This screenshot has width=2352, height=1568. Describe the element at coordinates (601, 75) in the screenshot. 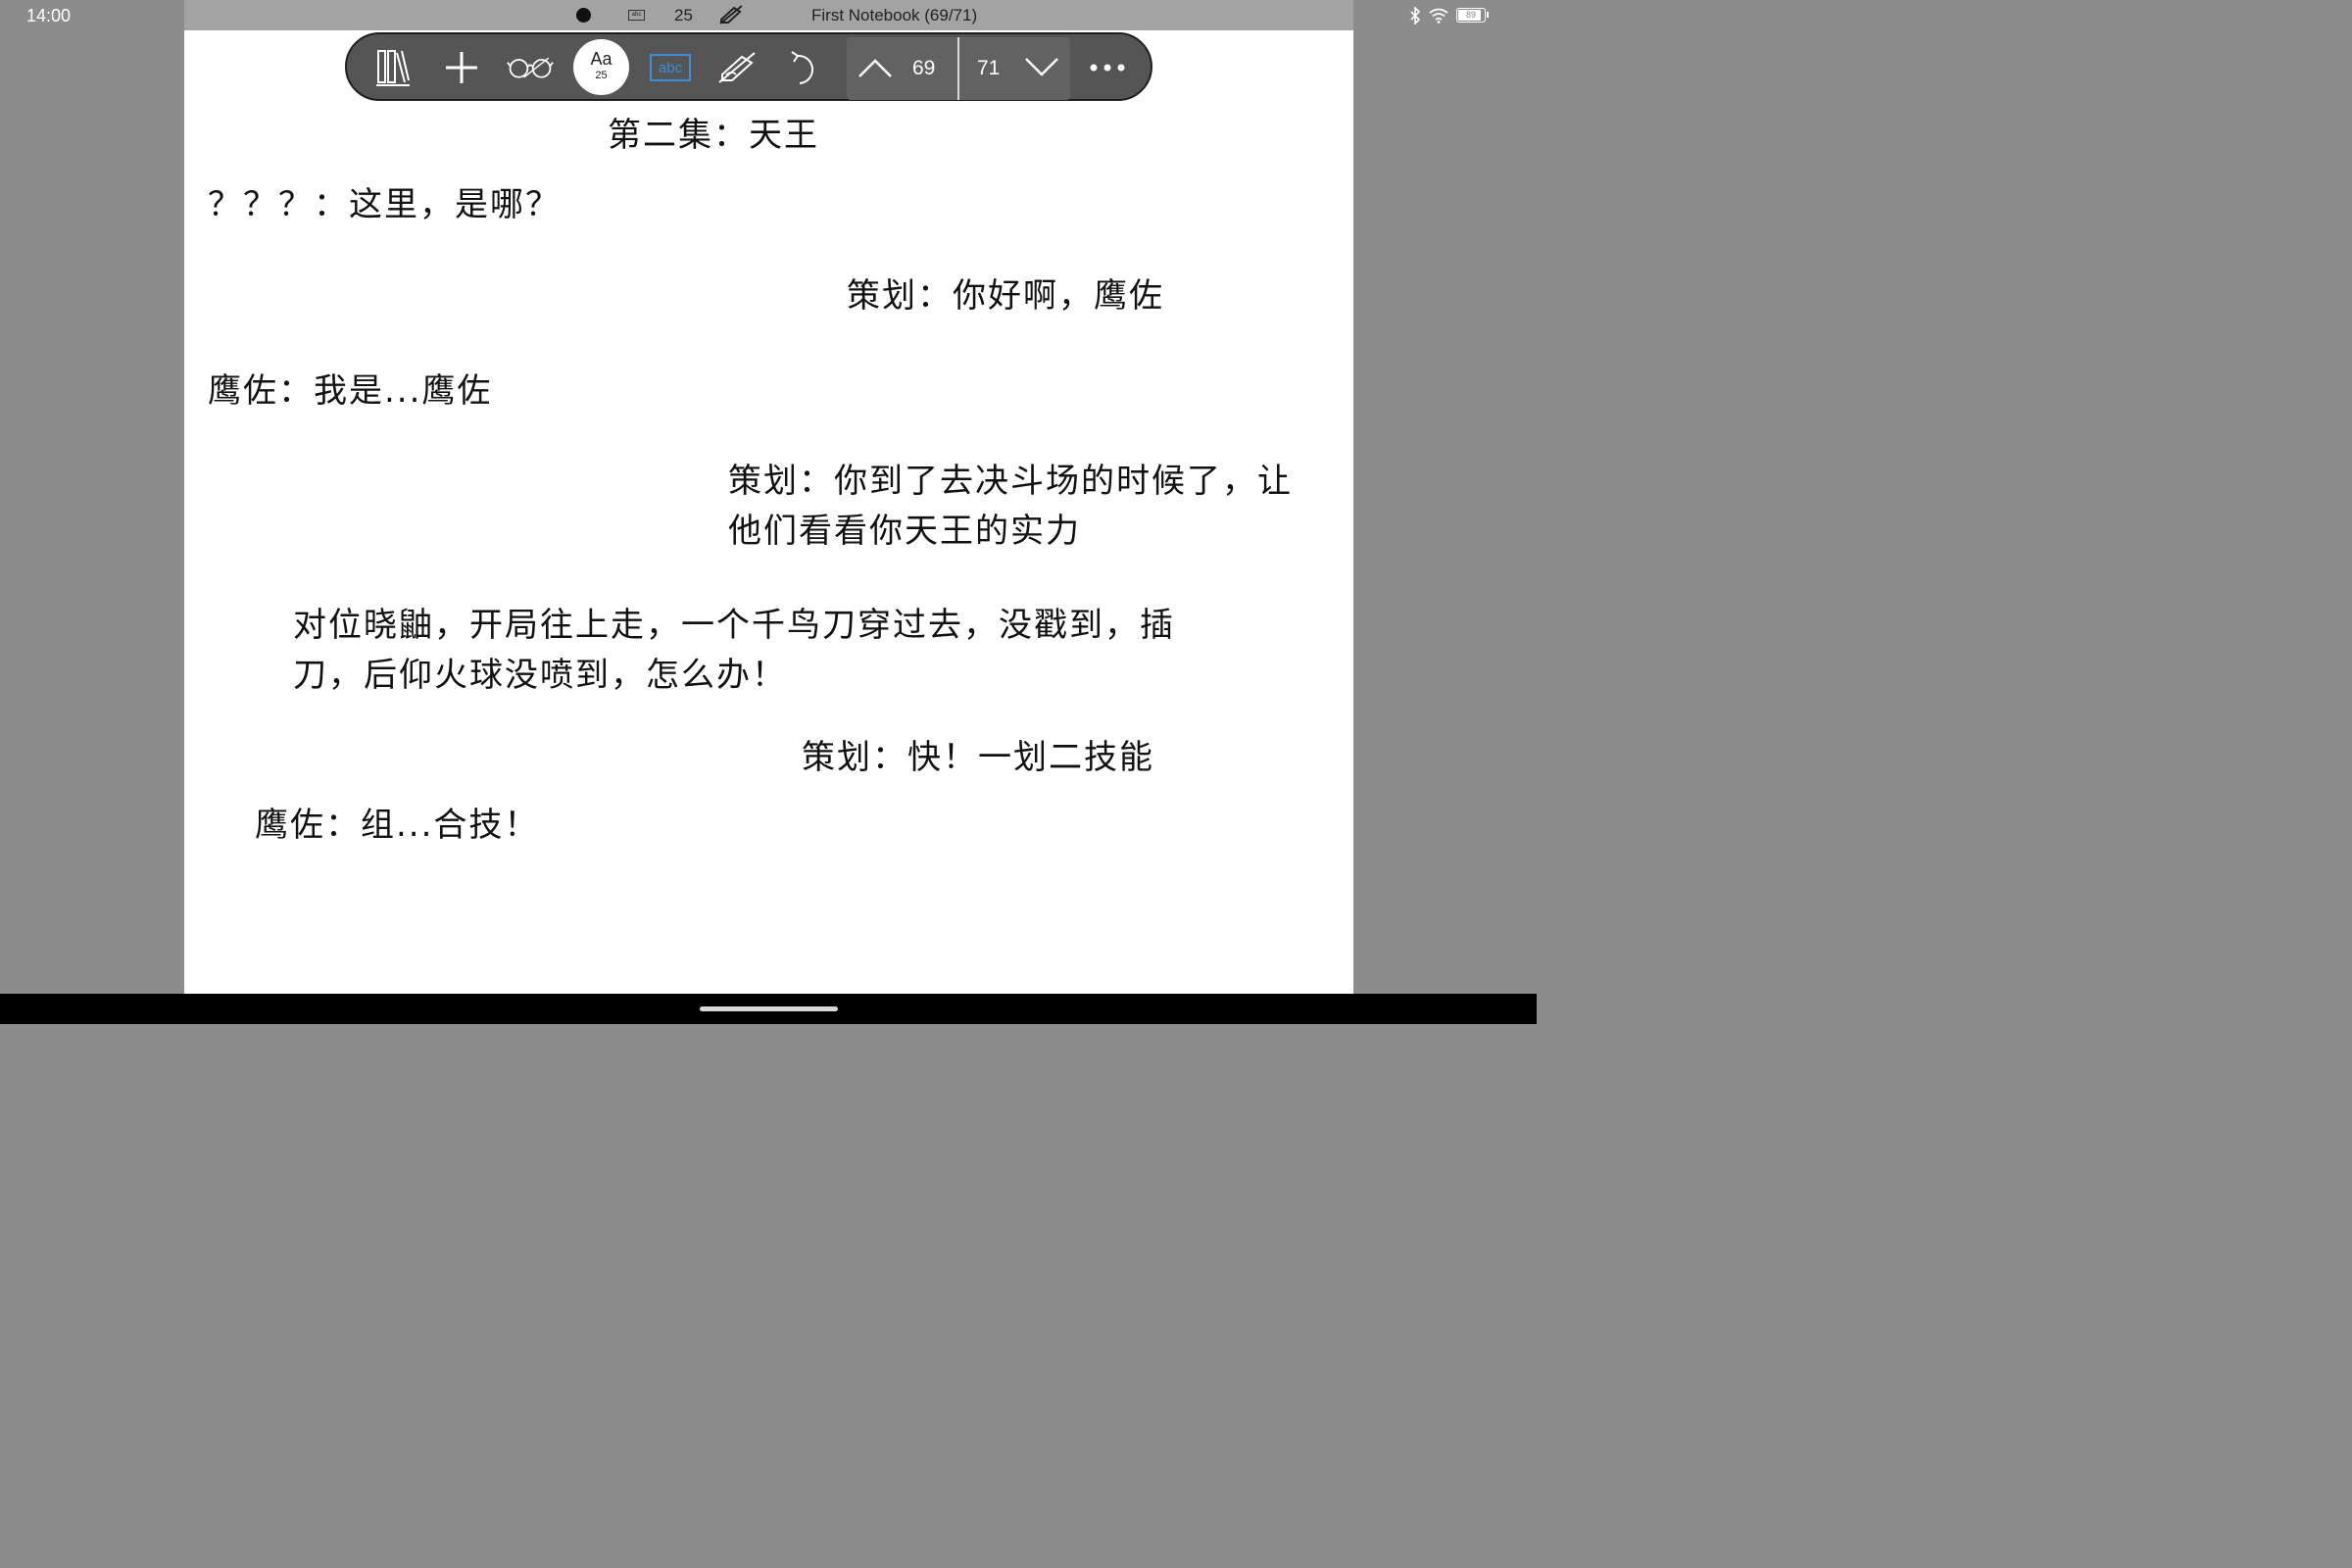

I see `font-button-size: 25` at that location.